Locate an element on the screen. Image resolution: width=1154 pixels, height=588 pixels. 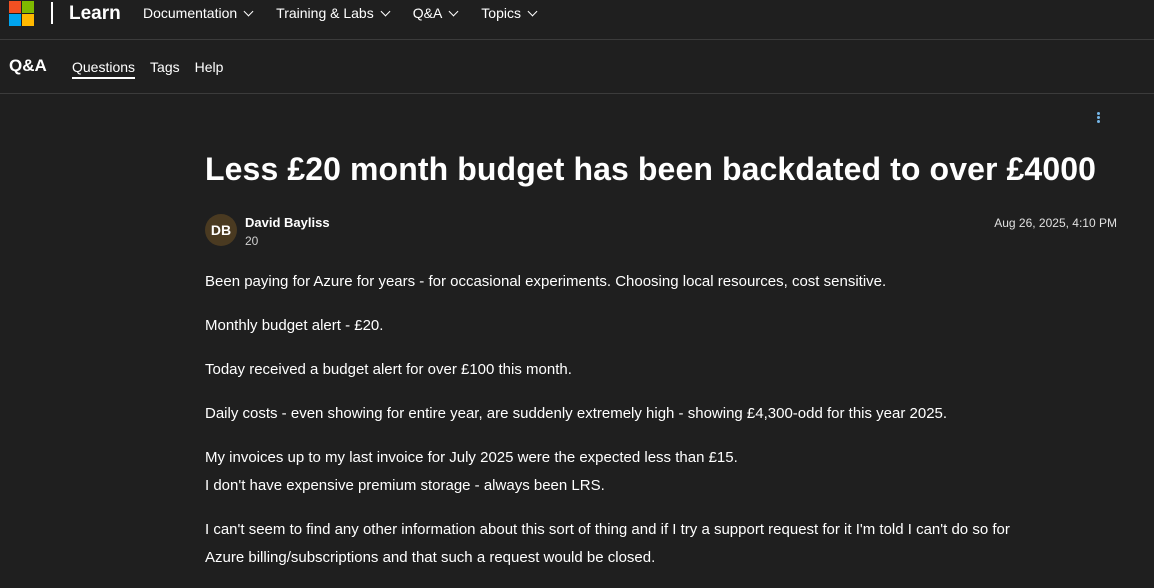
qna-title-link: Q&A is located at coordinates (28, 66).